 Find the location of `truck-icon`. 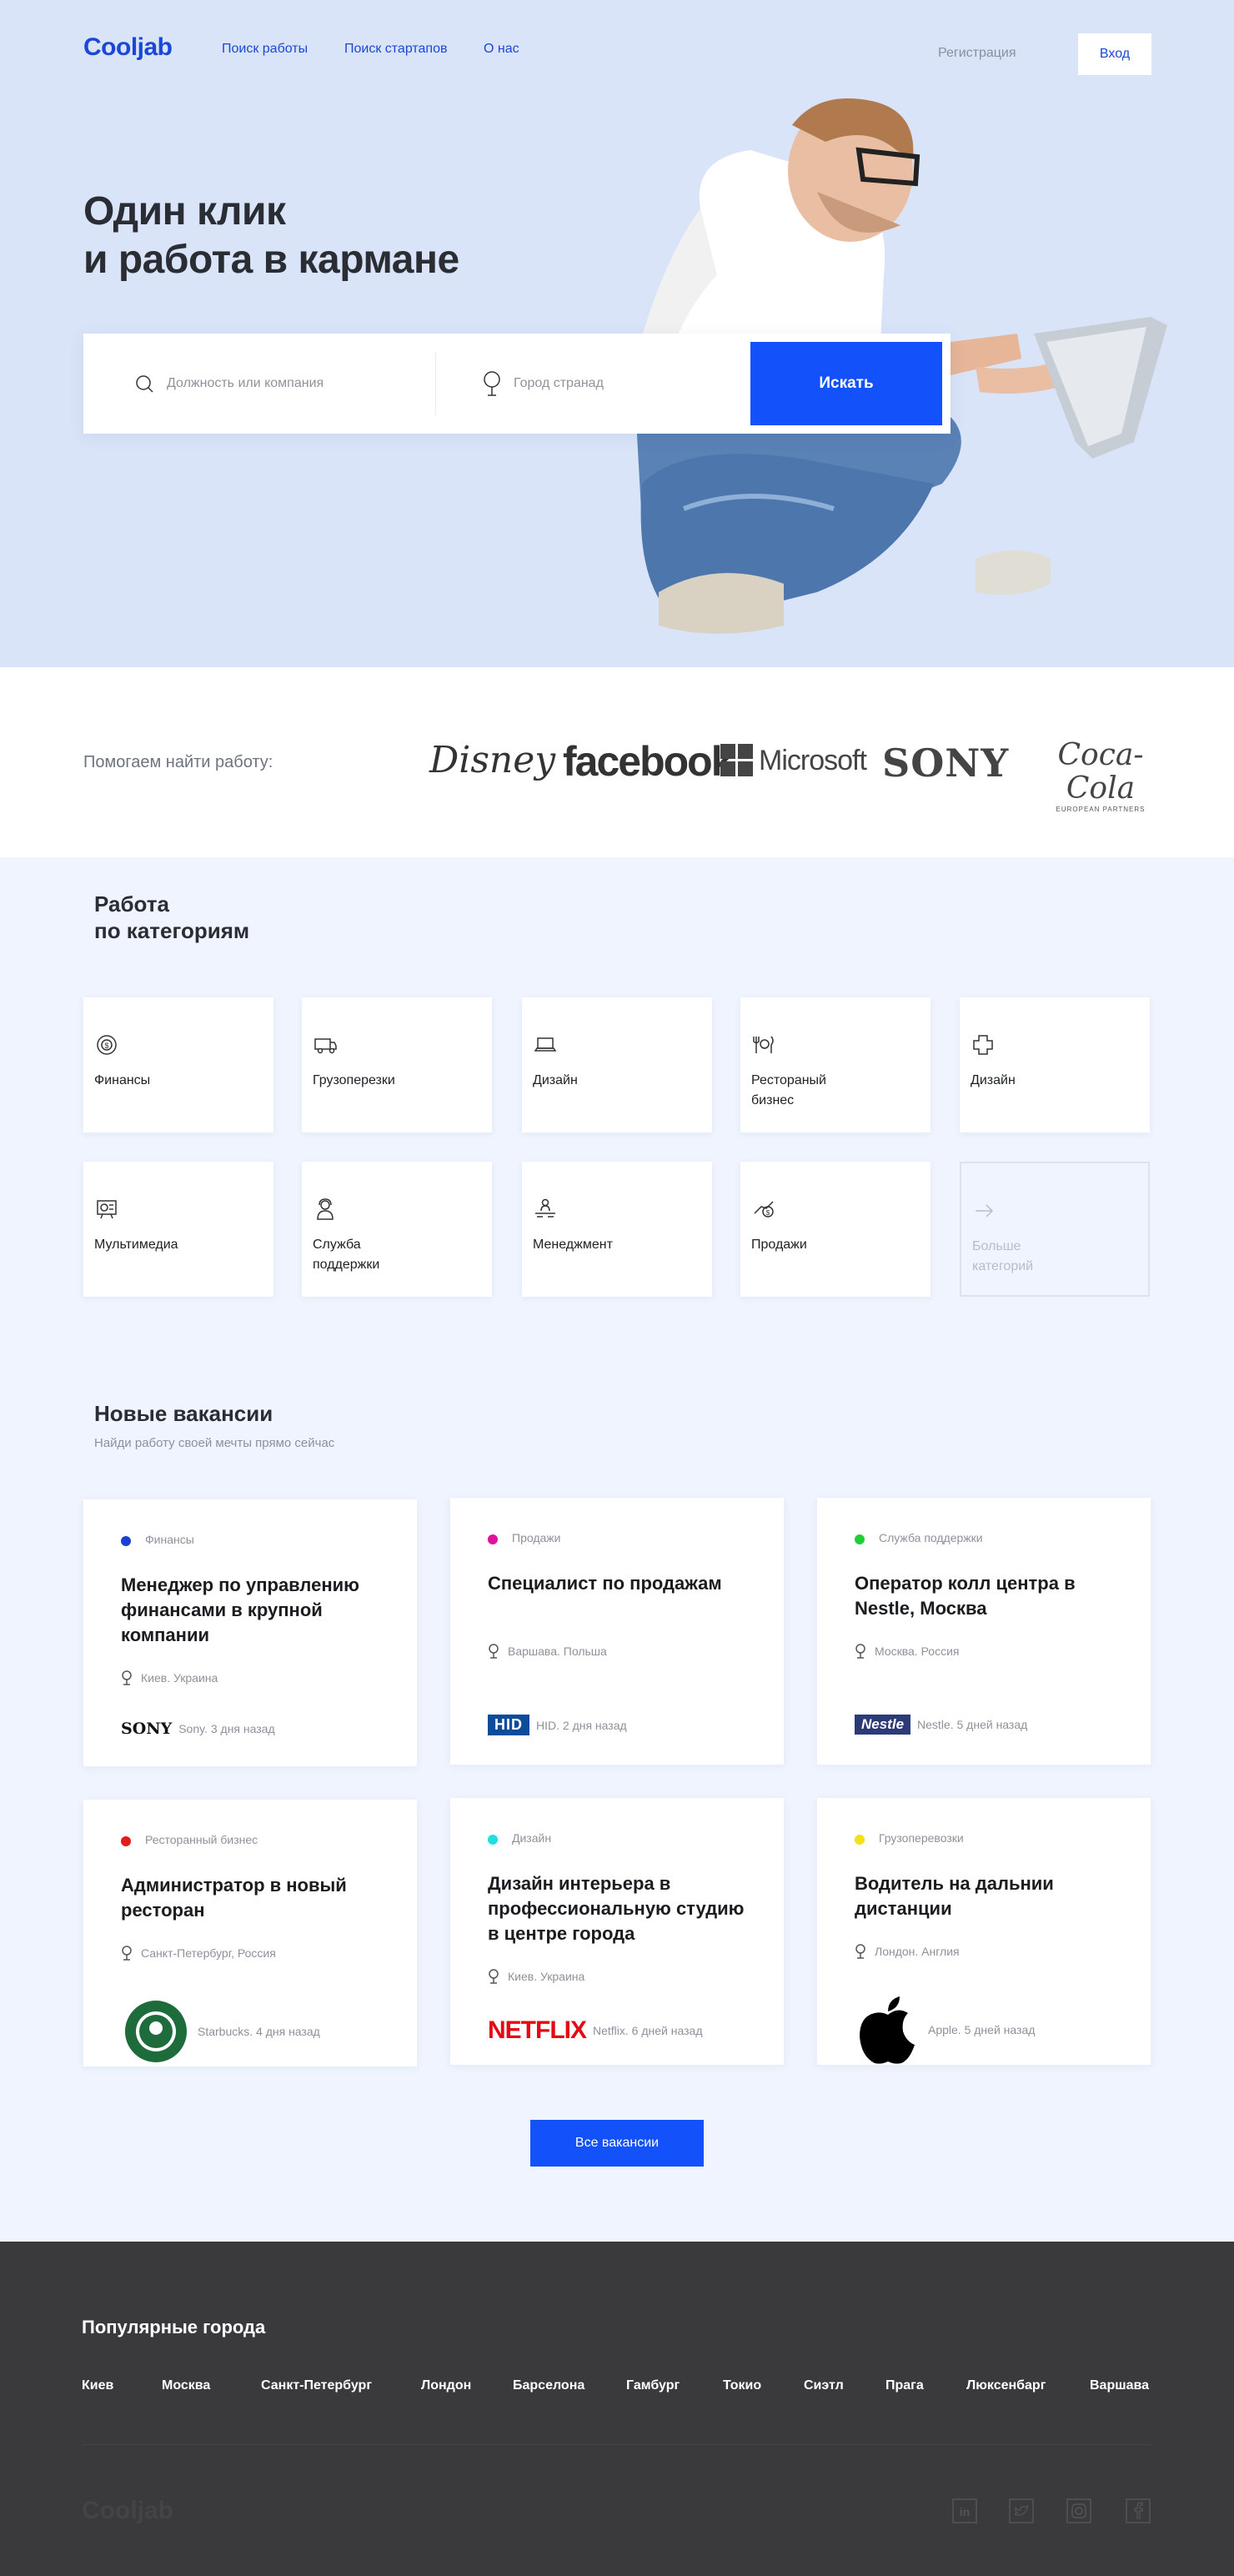

truck-icon is located at coordinates (325, 1046).